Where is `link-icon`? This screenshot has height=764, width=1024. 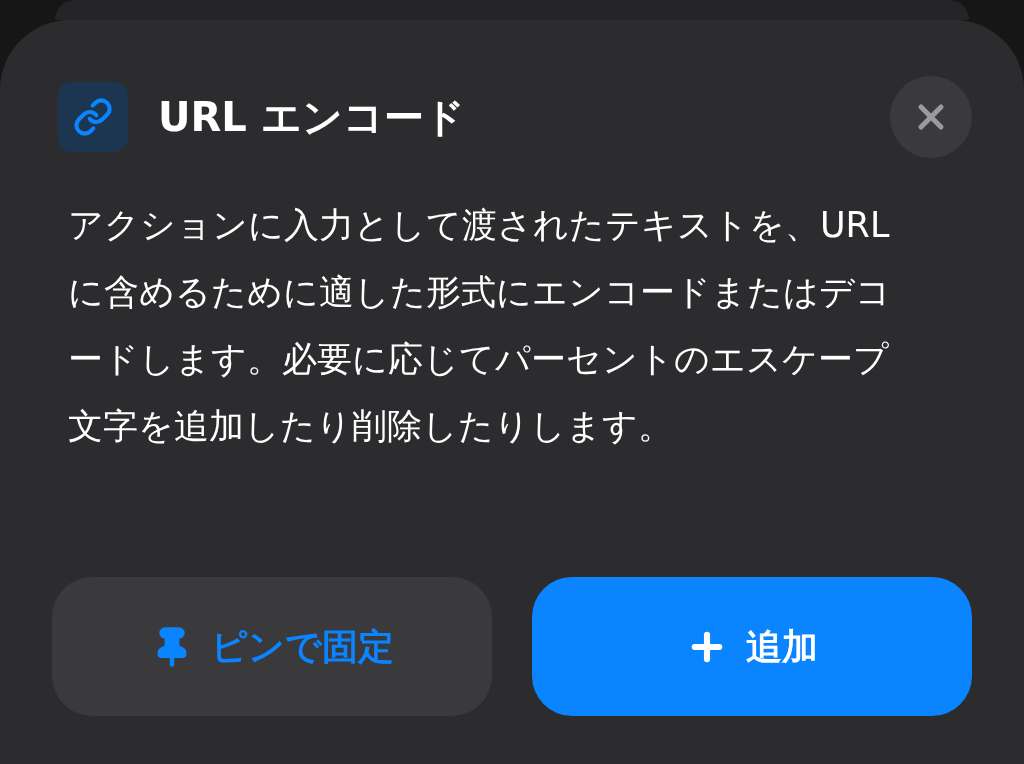 link-icon is located at coordinates (93, 117).